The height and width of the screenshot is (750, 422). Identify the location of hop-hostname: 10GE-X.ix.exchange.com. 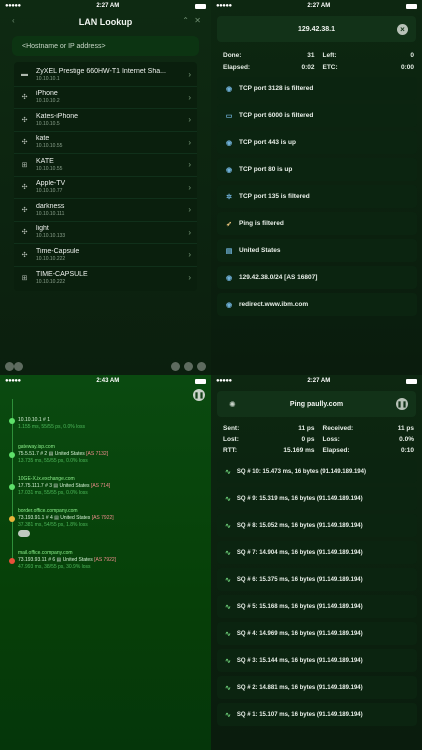
(46, 479).